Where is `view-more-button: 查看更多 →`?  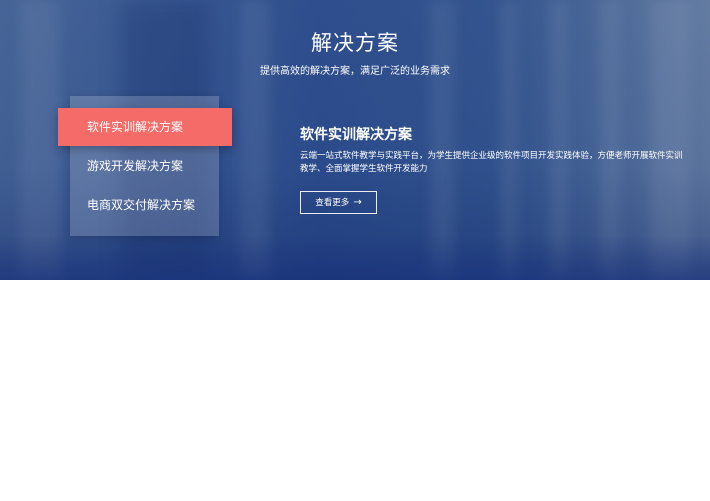
view-more-button: 查看更多 → is located at coordinates (338, 202).